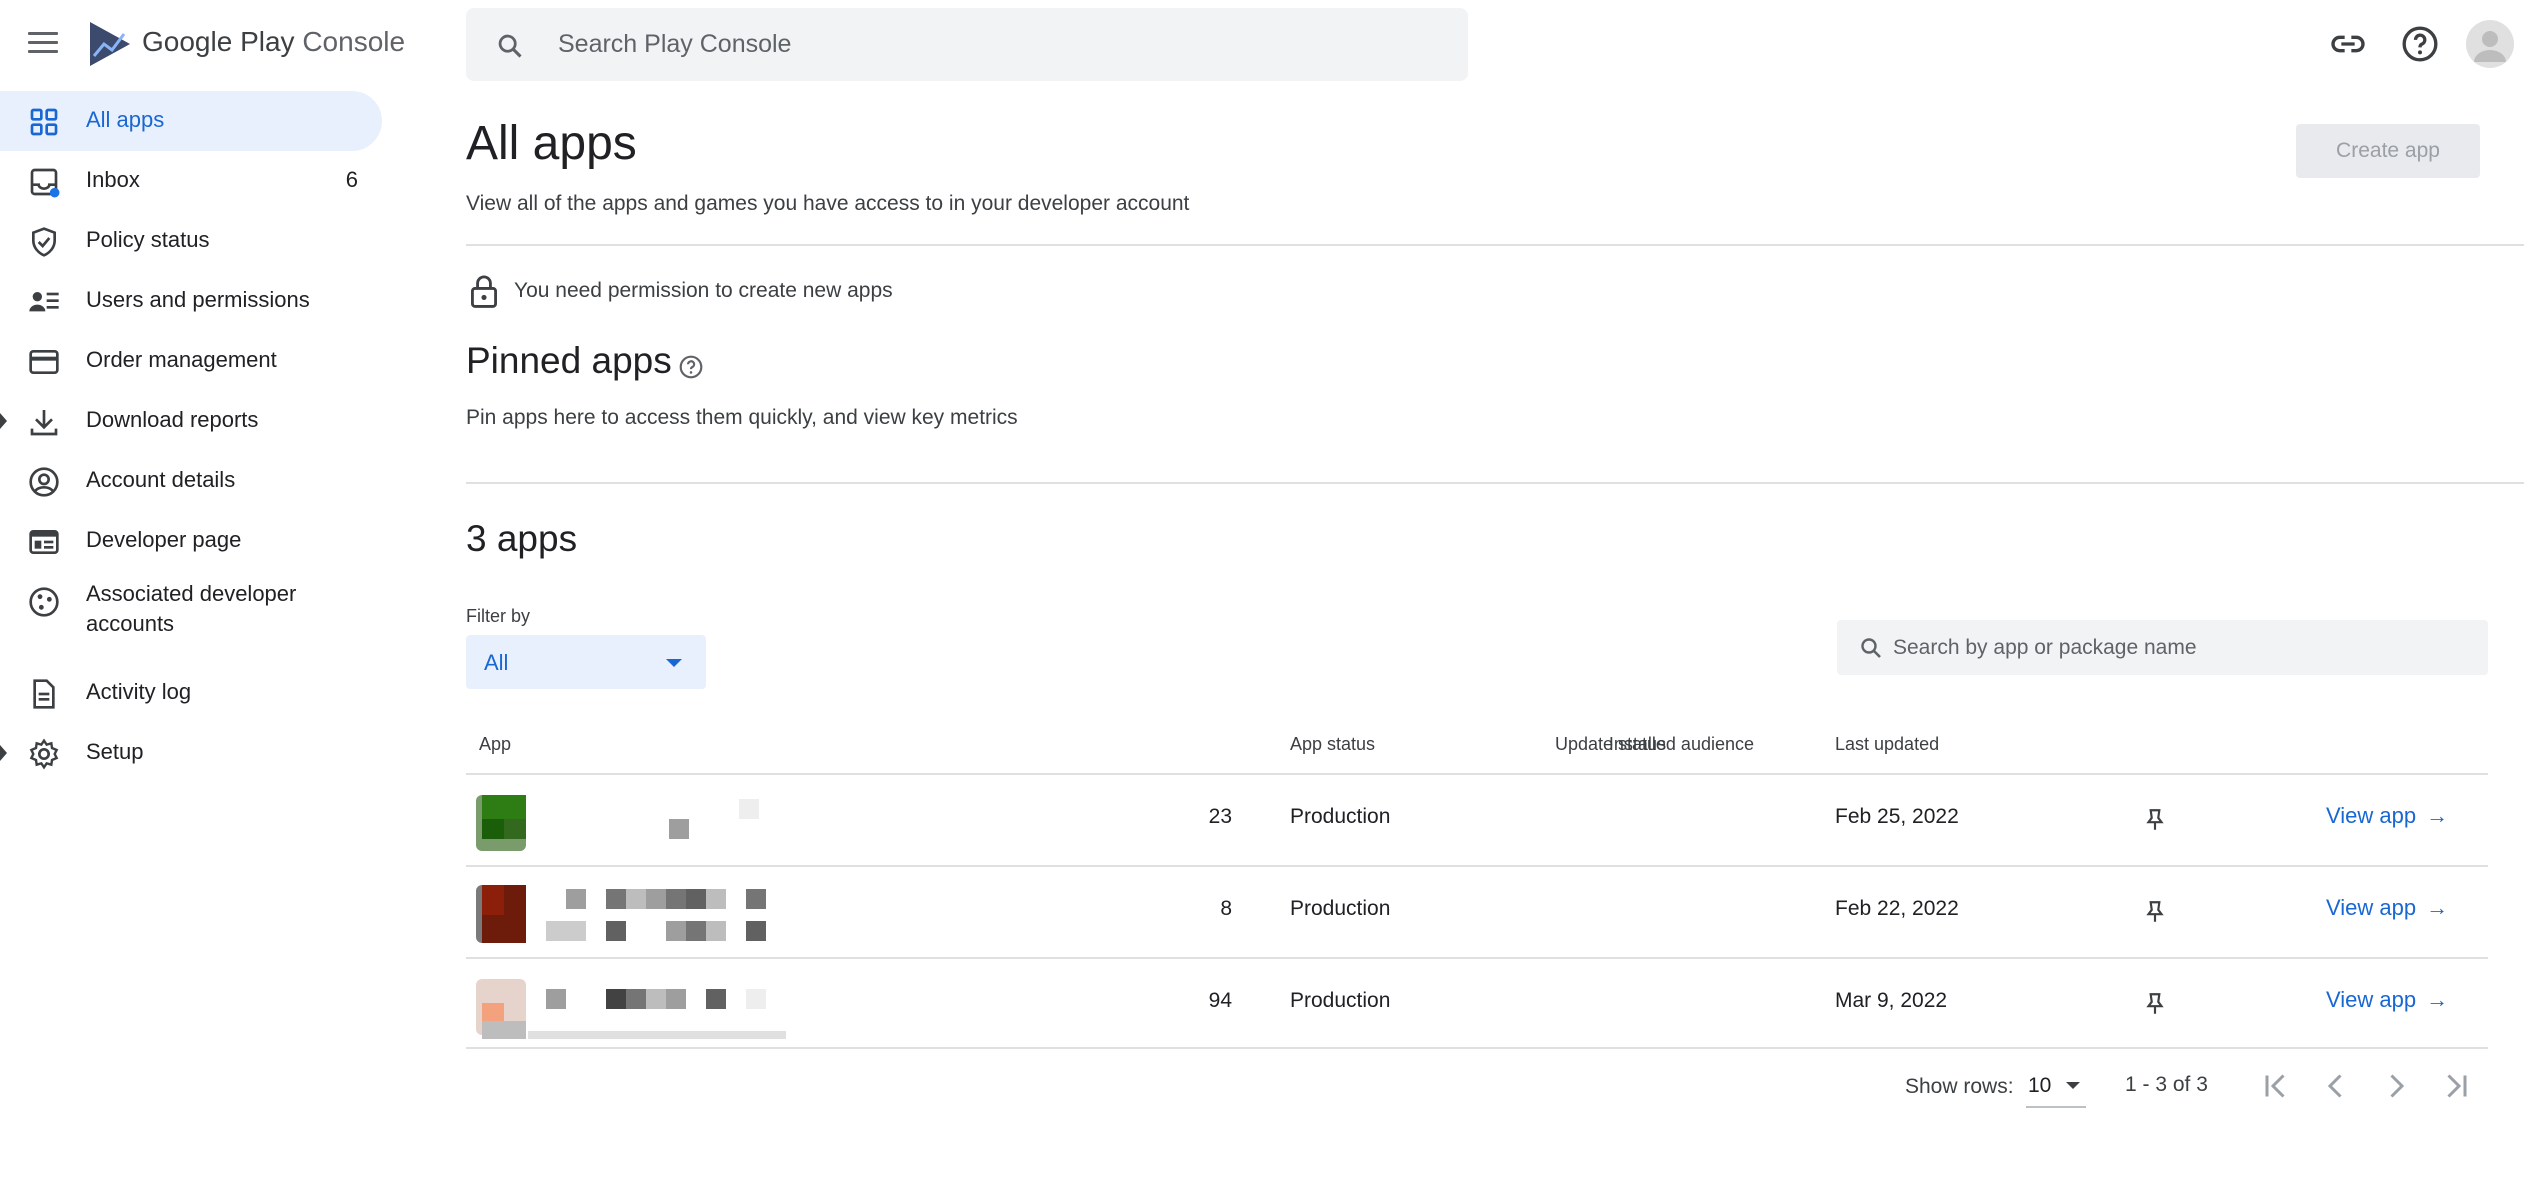  What do you see at coordinates (1332, 744) in the screenshot?
I see `column-header-app-status: App status` at bounding box center [1332, 744].